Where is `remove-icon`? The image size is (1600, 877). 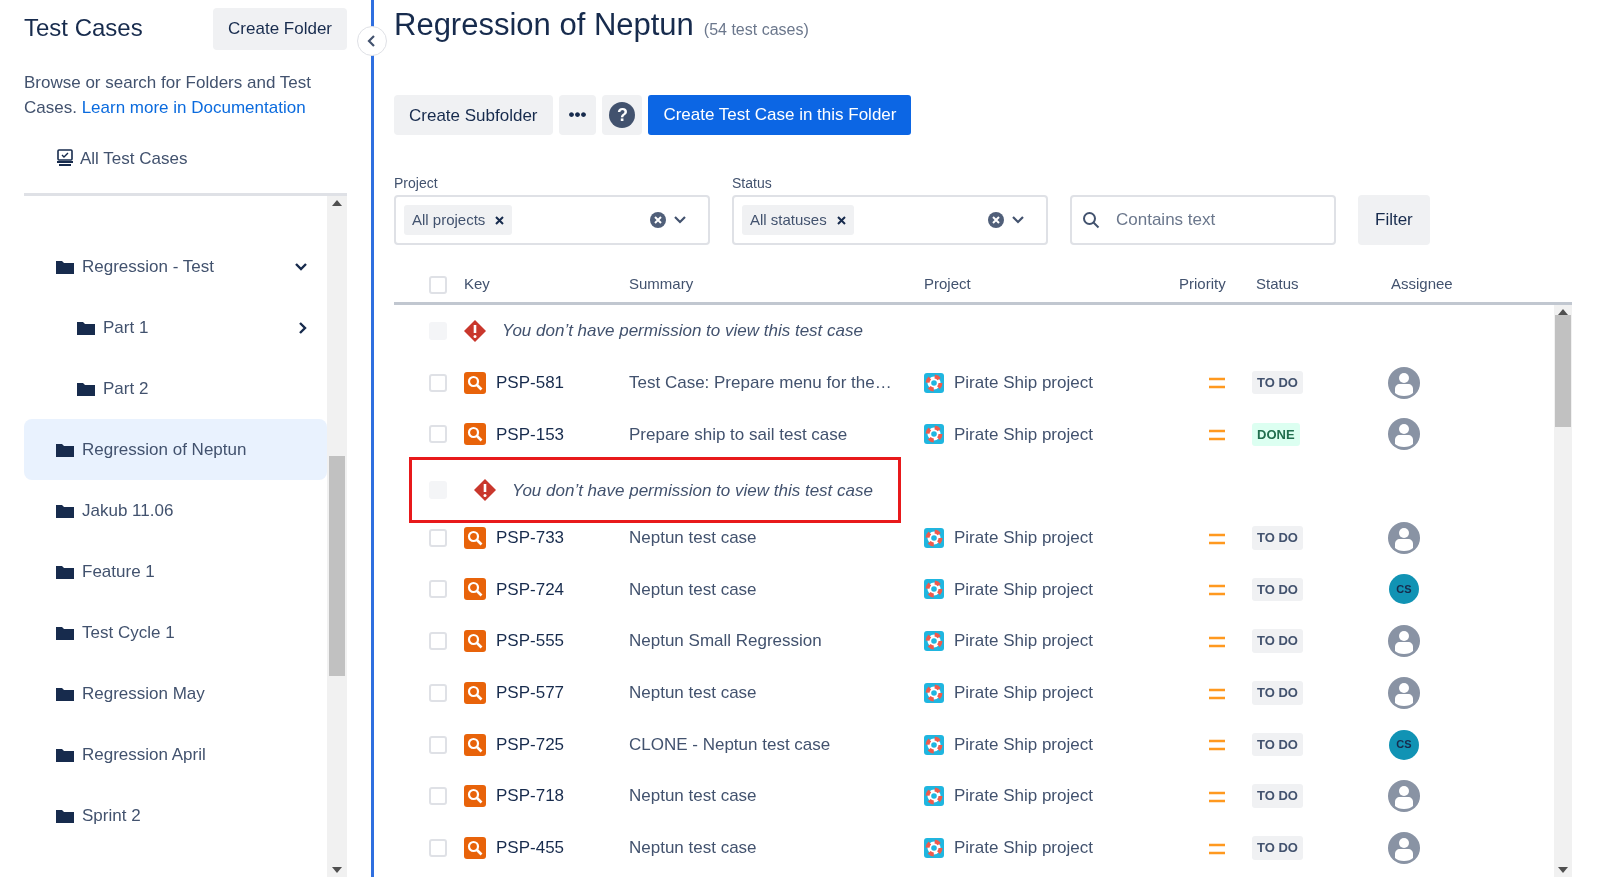 remove-icon is located at coordinates (500, 220).